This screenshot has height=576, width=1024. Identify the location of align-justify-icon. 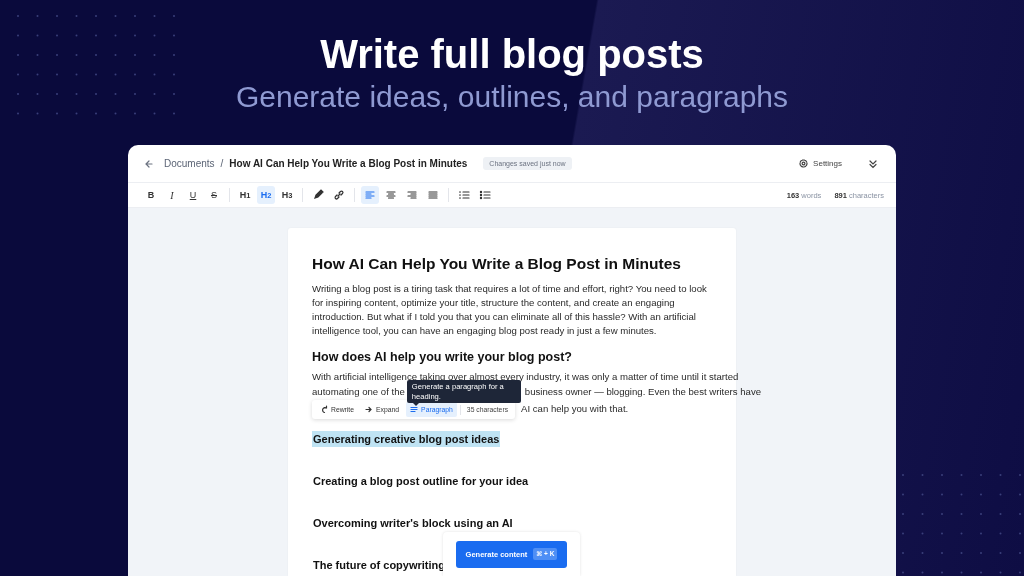
(433, 195).